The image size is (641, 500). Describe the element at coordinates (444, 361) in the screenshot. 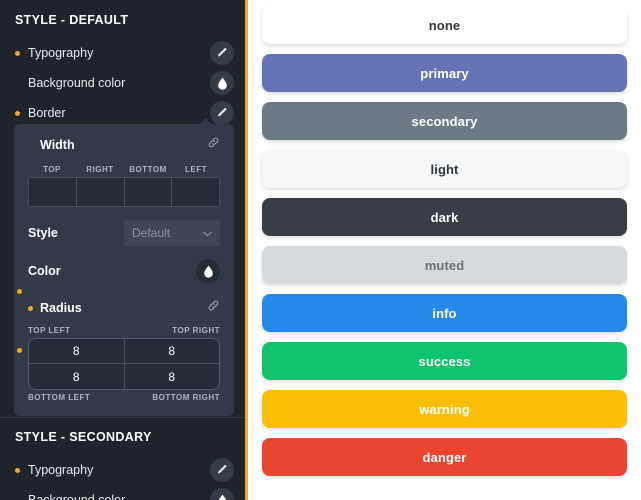

I see `preview-button-success: success` at that location.